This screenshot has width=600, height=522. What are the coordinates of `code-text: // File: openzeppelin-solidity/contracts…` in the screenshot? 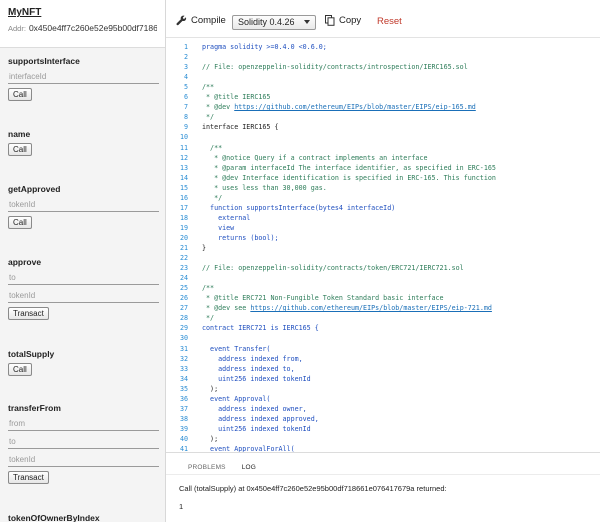 It's located at (335, 67).